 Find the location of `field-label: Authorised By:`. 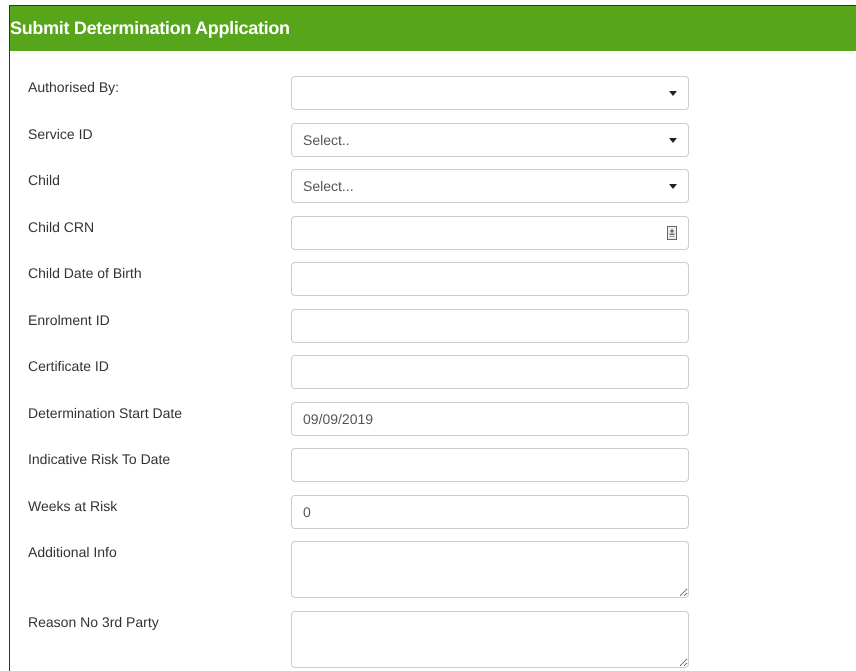

field-label: Authorised By: is located at coordinates (73, 86).